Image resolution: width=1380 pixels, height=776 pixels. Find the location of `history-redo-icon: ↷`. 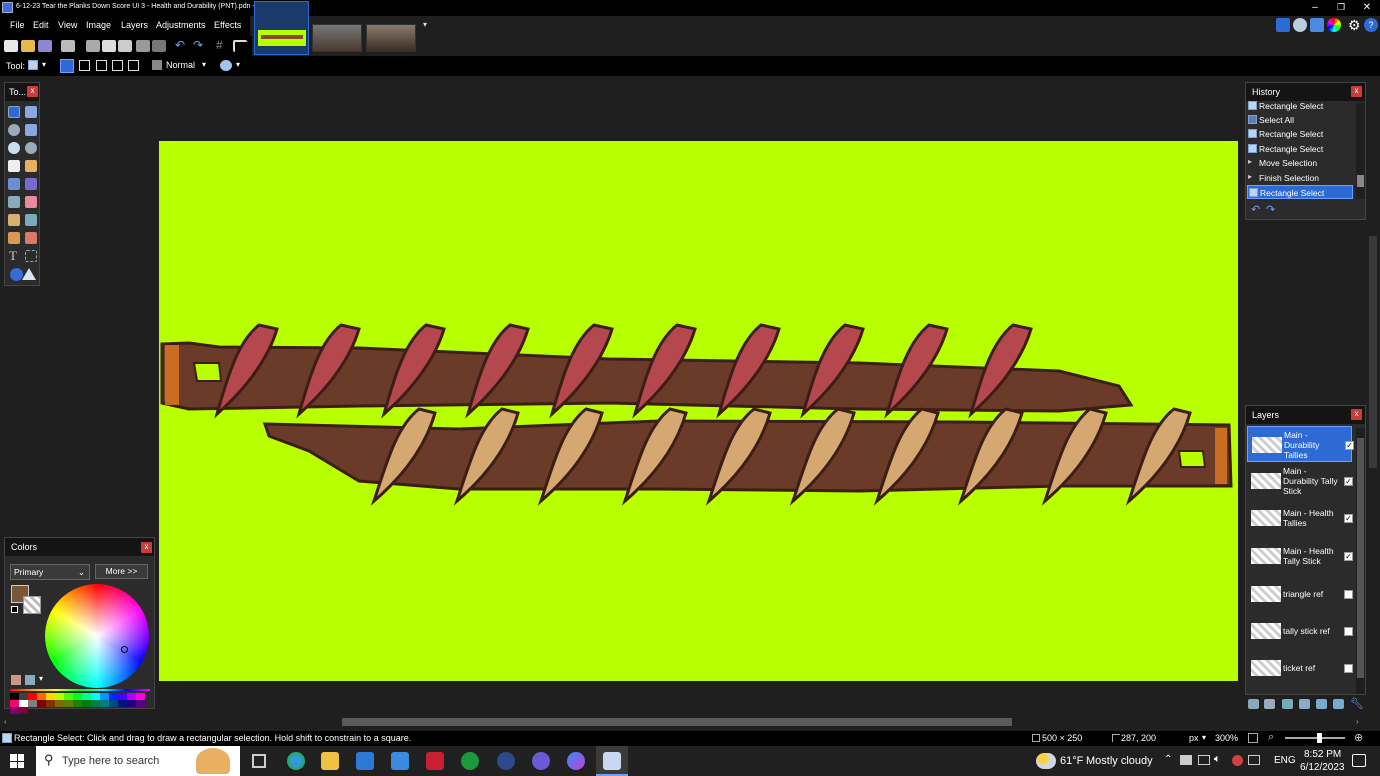

history-redo-icon: ↷ is located at coordinates (1270, 209).